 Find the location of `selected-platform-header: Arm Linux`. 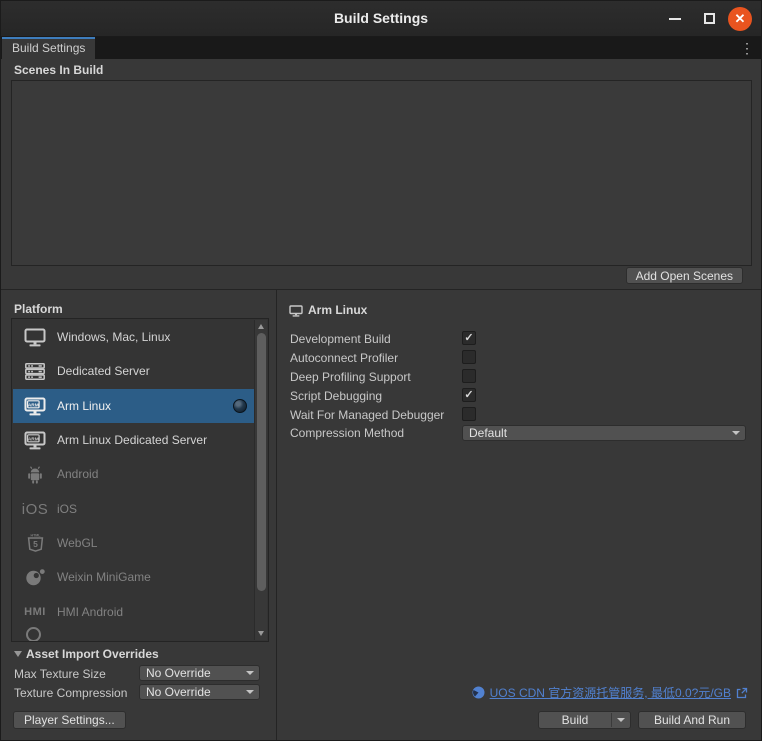

selected-platform-header: Arm Linux is located at coordinates (338, 310).